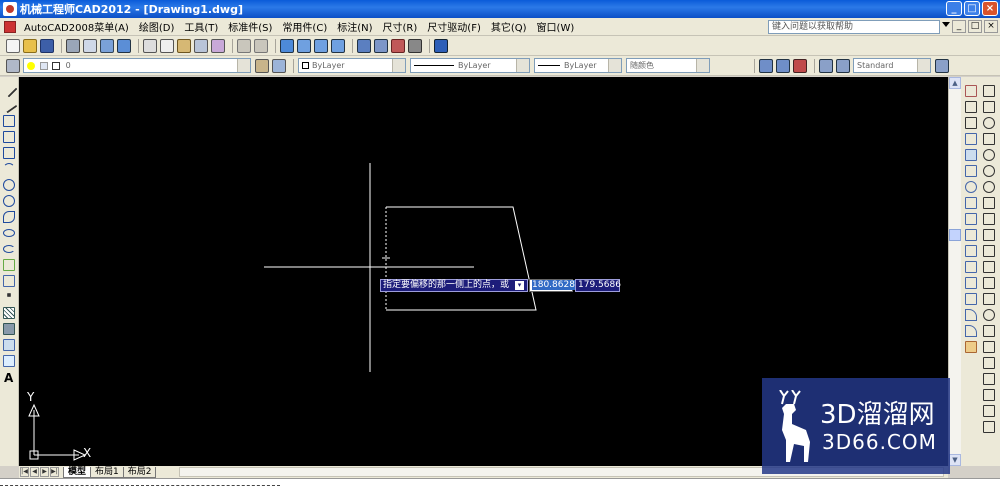  I want to click on next-tab-icon: ▶, so click(44, 472).